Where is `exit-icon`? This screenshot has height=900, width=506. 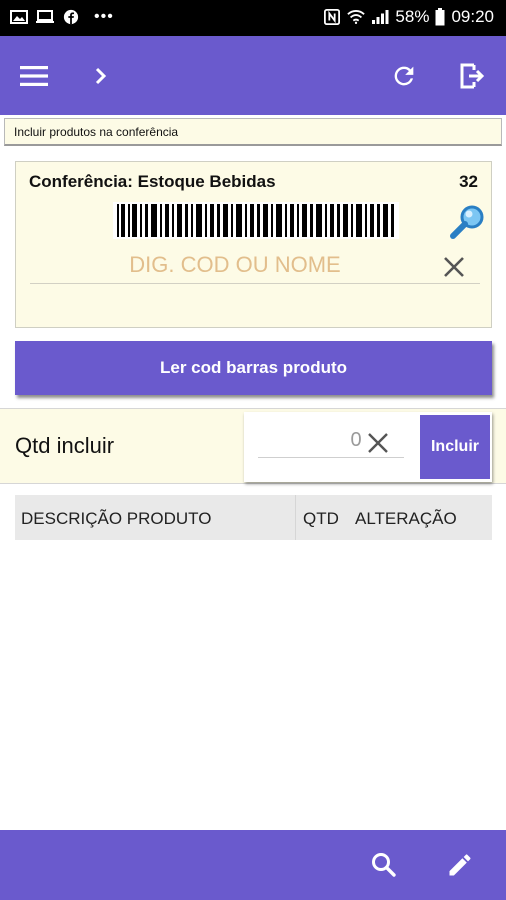 exit-icon is located at coordinates (472, 76).